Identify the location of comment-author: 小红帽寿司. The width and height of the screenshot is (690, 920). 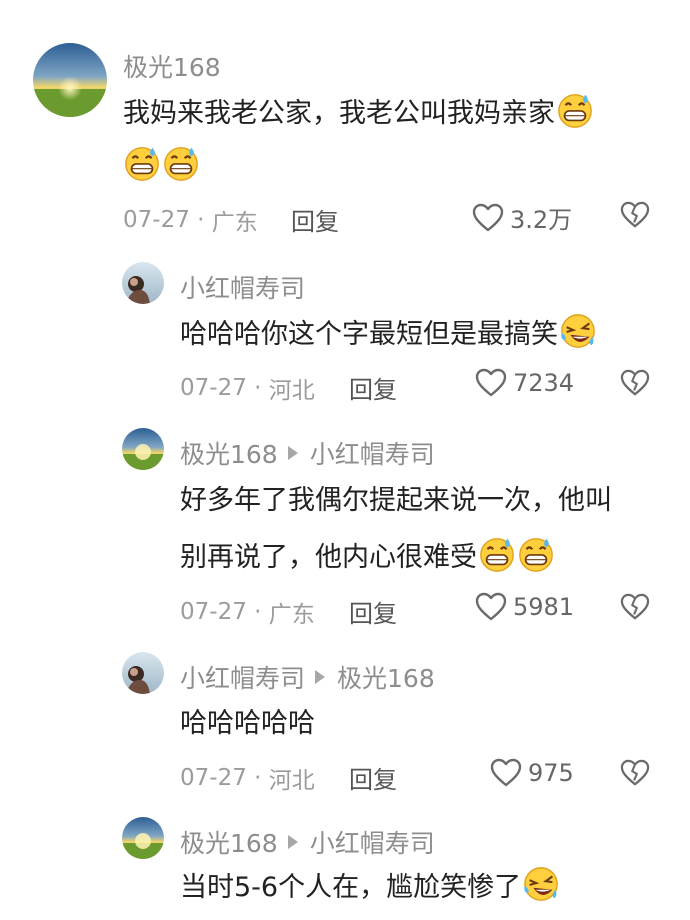
(242, 287).